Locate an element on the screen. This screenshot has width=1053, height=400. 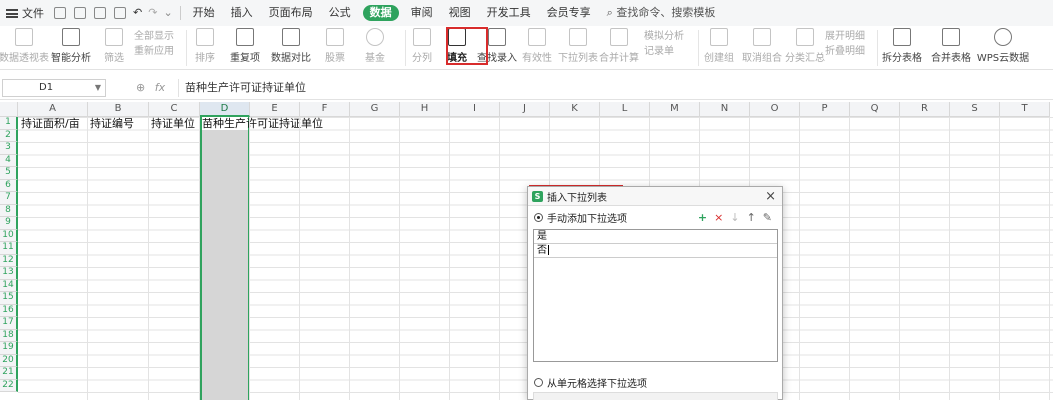
row-header-18: 18 is located at coordinates (9, 335).